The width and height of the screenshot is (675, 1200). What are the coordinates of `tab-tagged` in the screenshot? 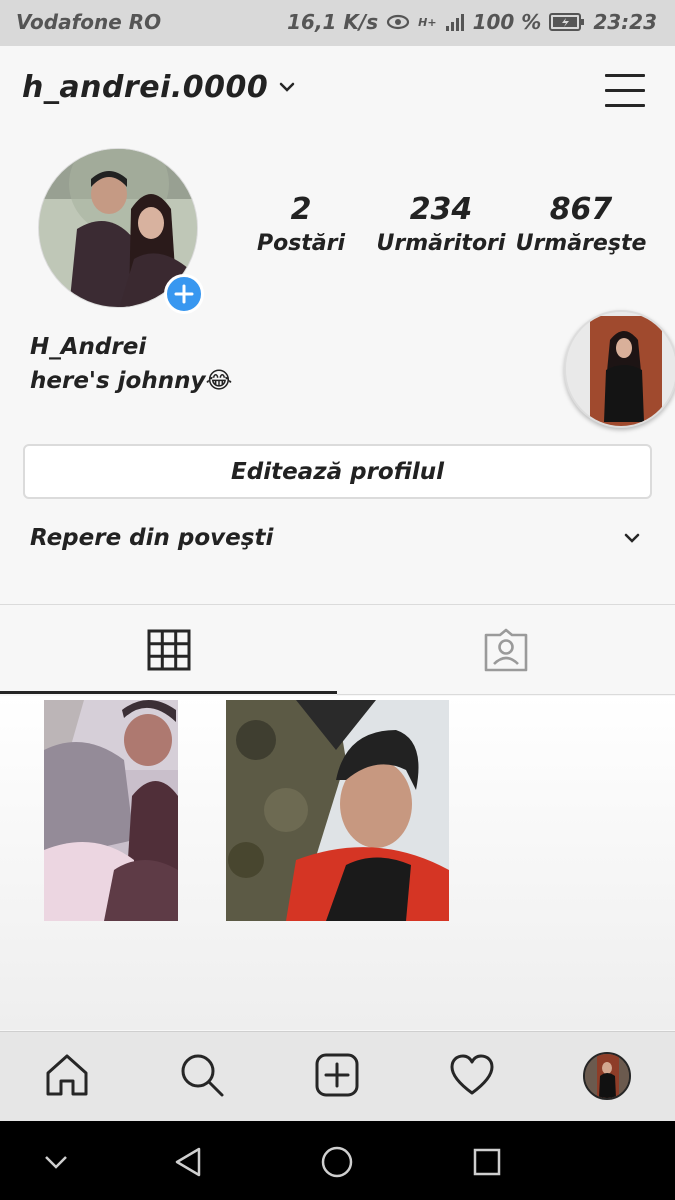 It's located at (505, 650).